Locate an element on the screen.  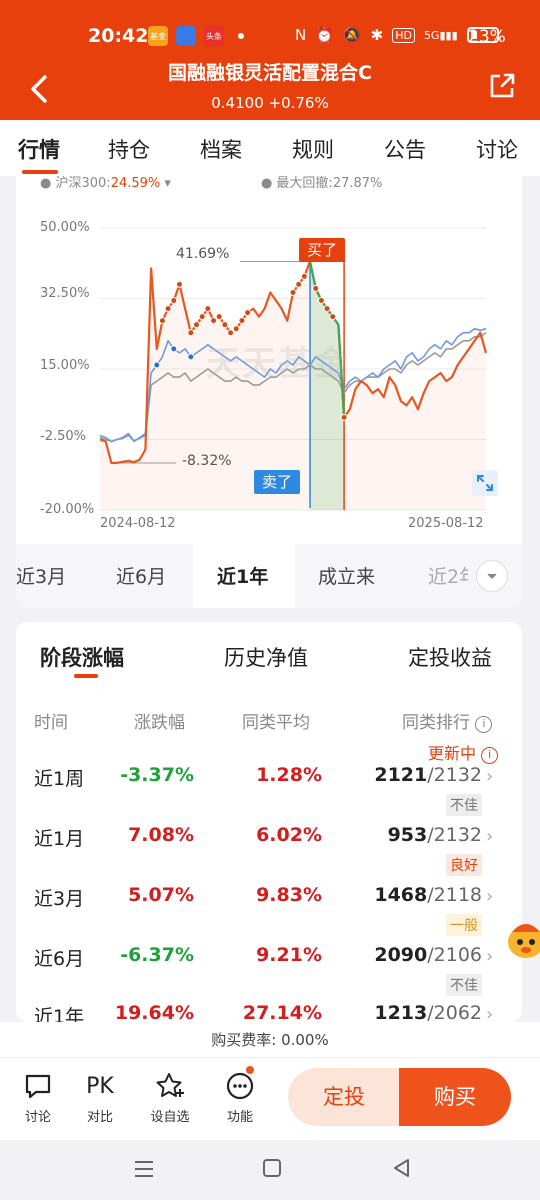
signal-icon: 5G▮▮▮ is located at coordinates (440, 35).